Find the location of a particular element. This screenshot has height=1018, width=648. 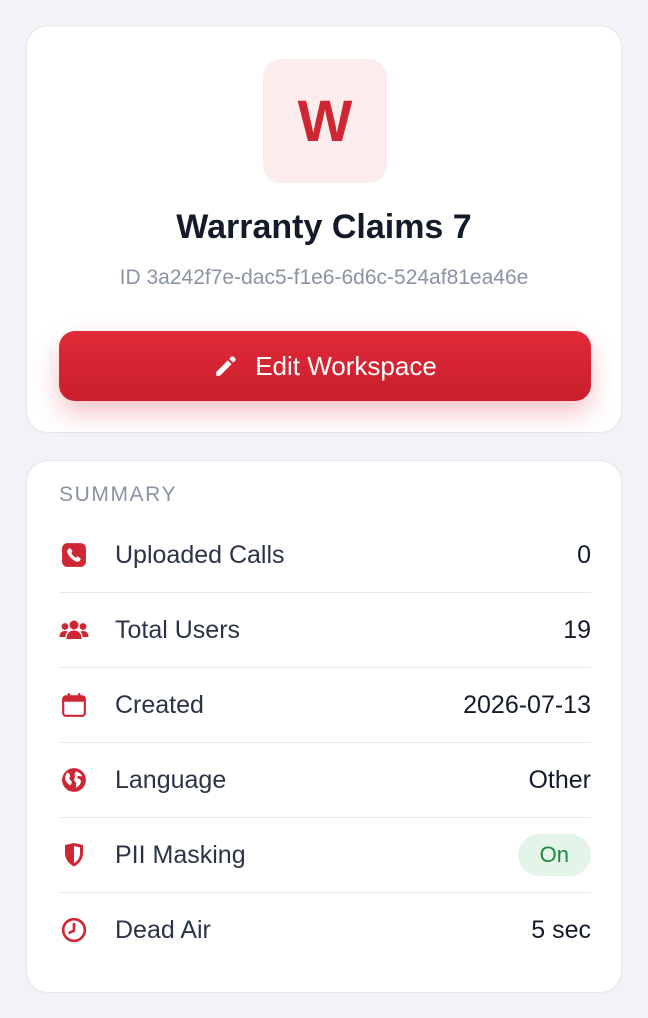

uploaded-calls-value: 0 is located at coordinates (584, 554).